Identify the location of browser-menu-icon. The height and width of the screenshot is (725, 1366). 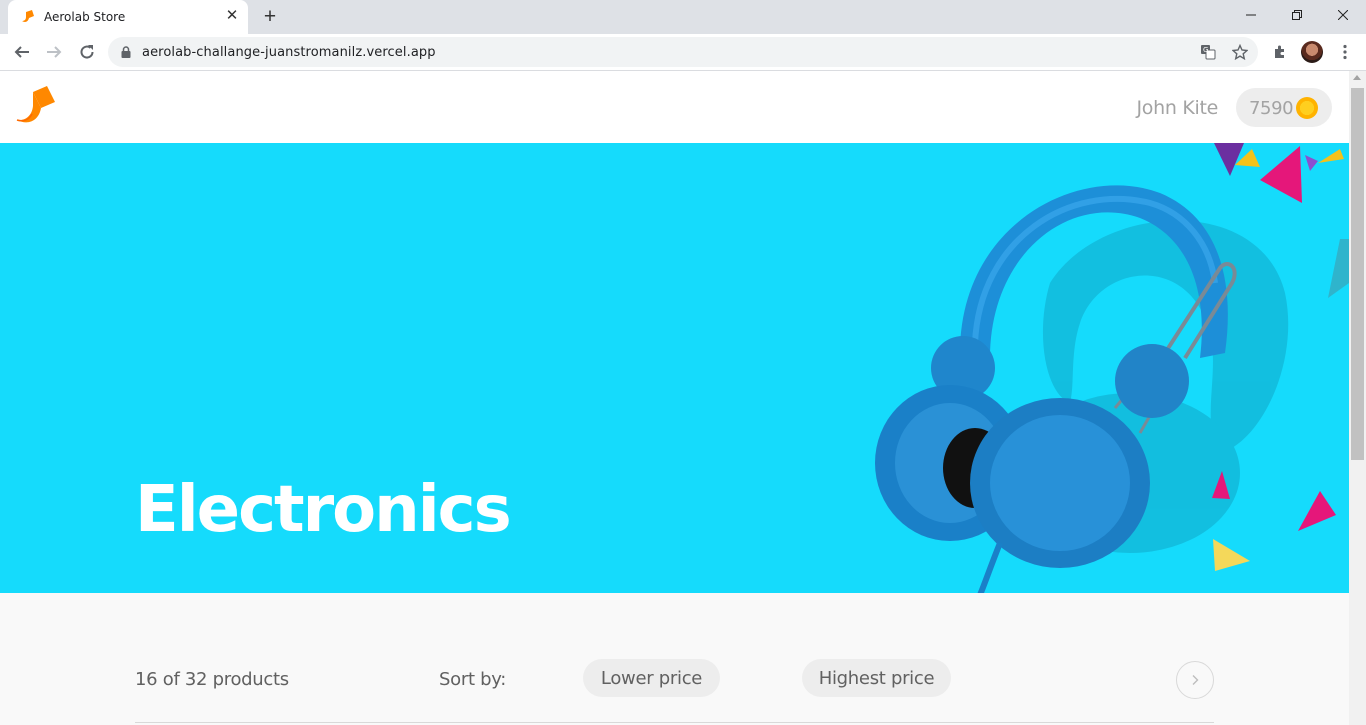
(1345, 52).